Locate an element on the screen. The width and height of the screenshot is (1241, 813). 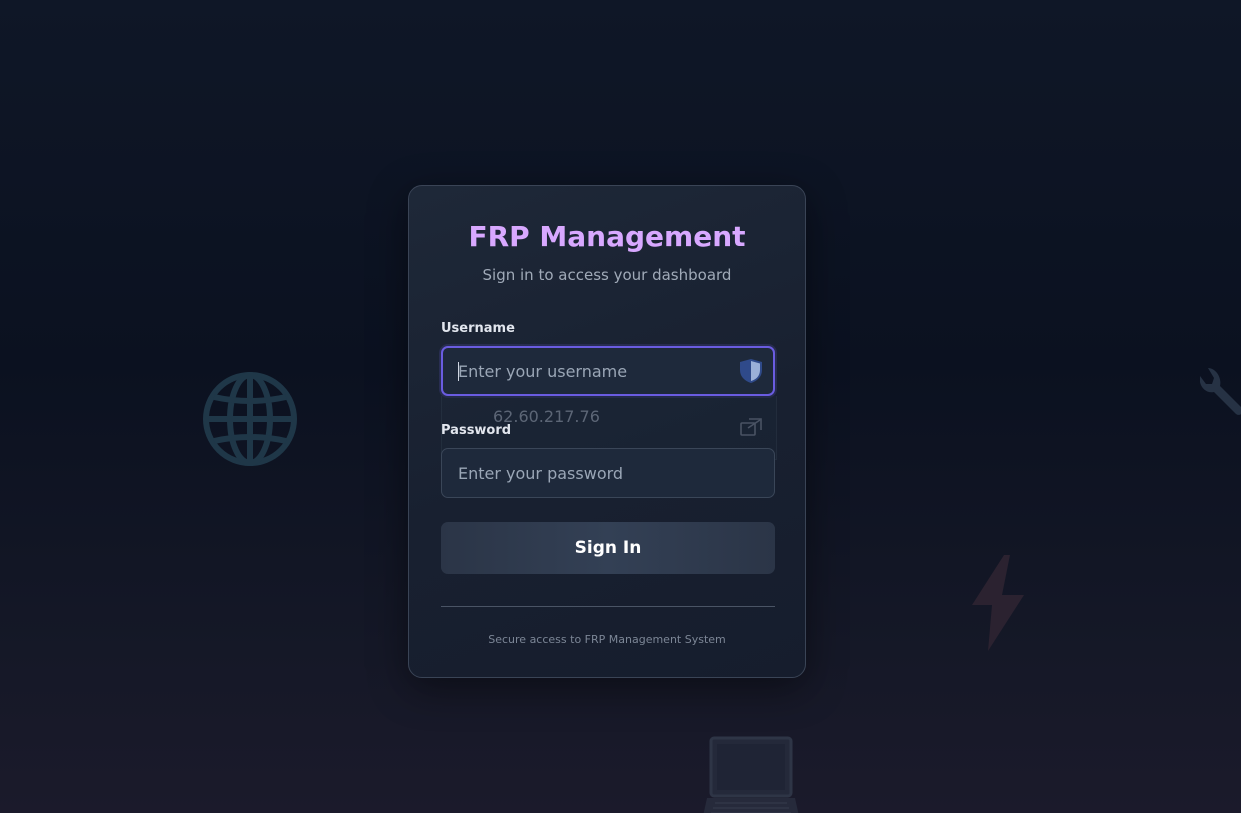
laptop-icon is located at coordinates (751, 774).